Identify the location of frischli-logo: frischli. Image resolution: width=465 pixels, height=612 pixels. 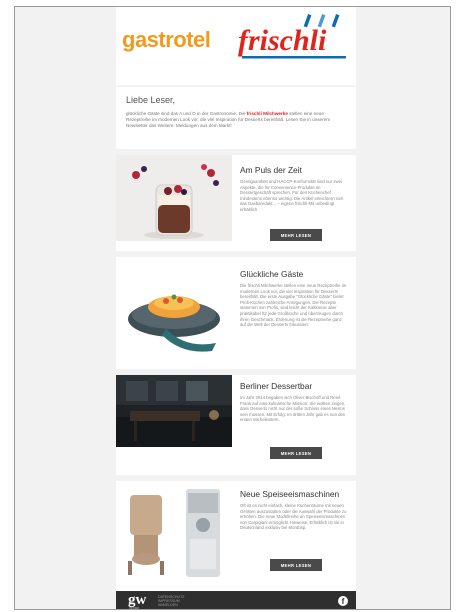
(293, 42).